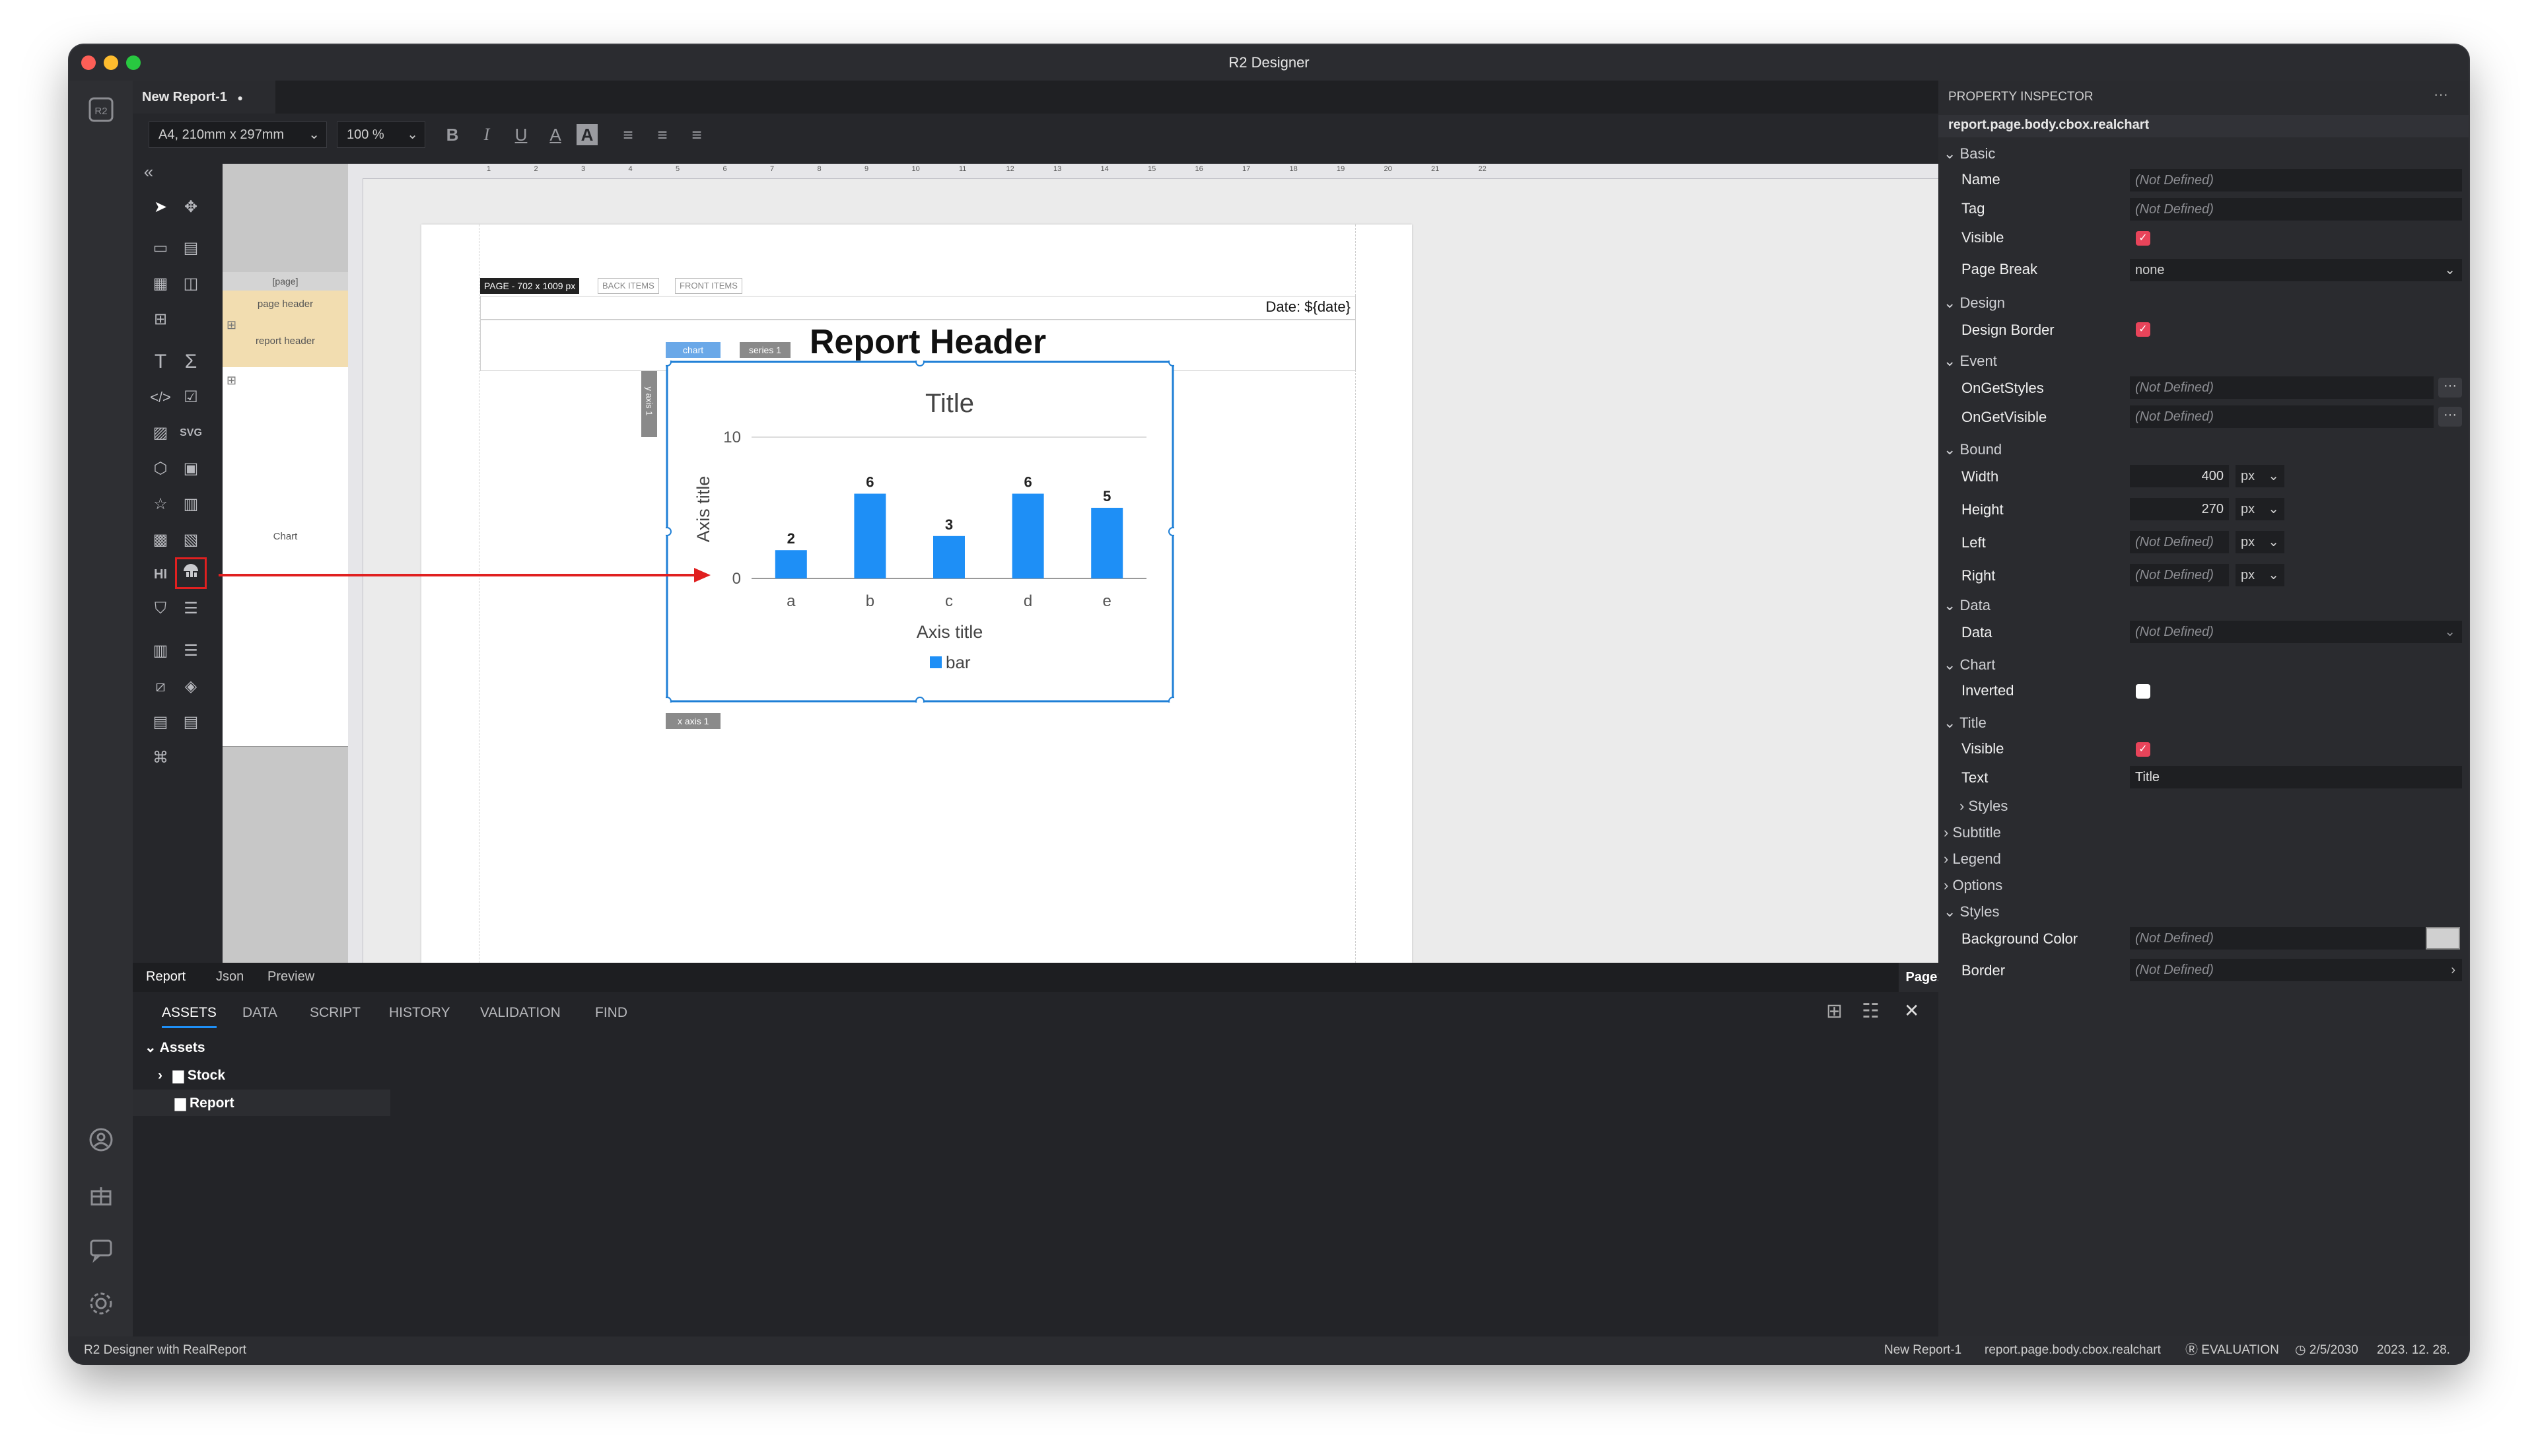  I want to click on prop-background-color-input: (Not Defined), so click(2282, 938).